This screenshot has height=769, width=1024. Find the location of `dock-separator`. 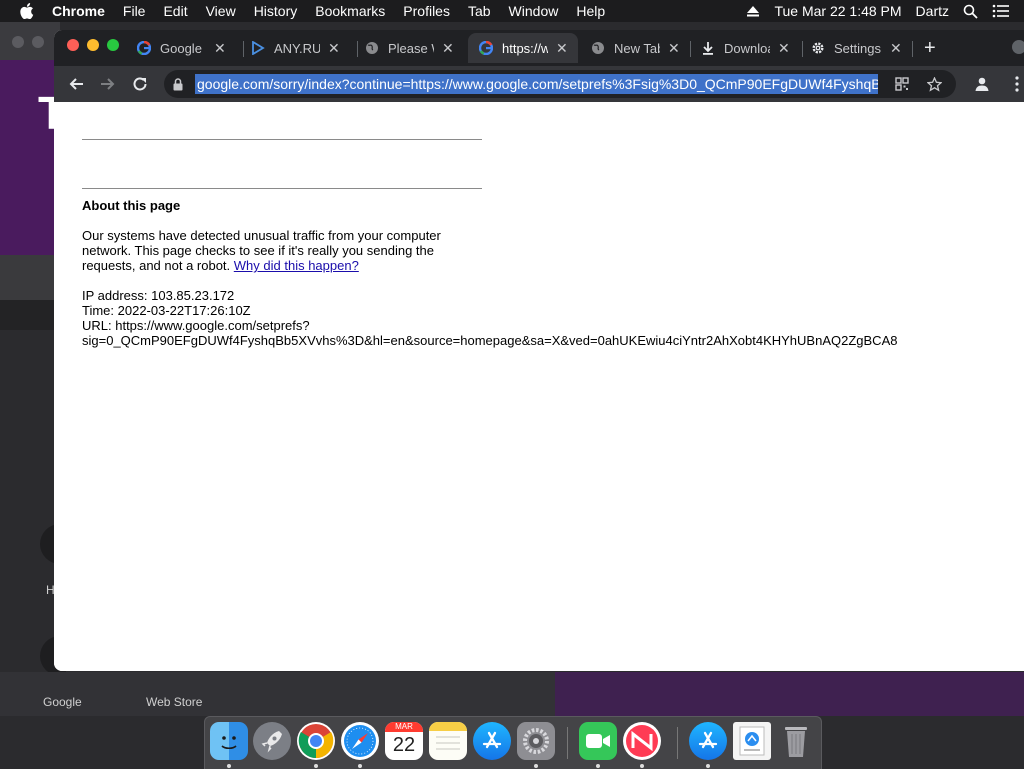

dock-separator is located at coordinates (677, 743).